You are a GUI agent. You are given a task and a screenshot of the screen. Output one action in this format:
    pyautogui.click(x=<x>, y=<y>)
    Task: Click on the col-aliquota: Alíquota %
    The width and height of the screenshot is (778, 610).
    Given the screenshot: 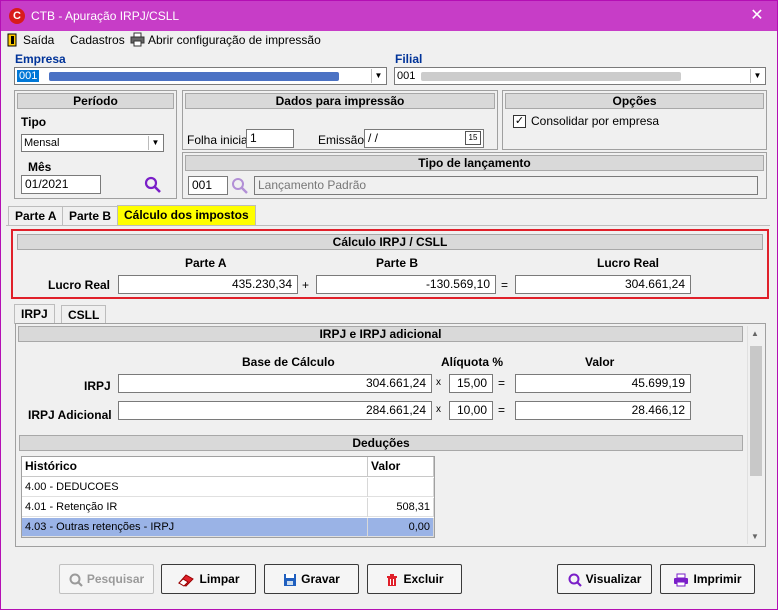 What is the action you would take?
    pyautogui.click(x=472, y=362)
    